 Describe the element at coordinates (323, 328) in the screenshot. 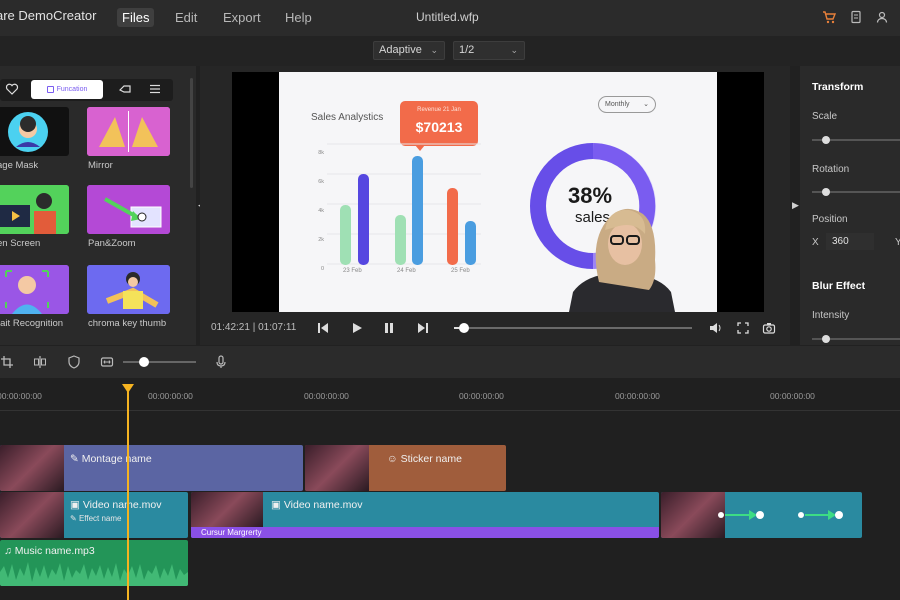

I see `skip-back-icon` at that location.